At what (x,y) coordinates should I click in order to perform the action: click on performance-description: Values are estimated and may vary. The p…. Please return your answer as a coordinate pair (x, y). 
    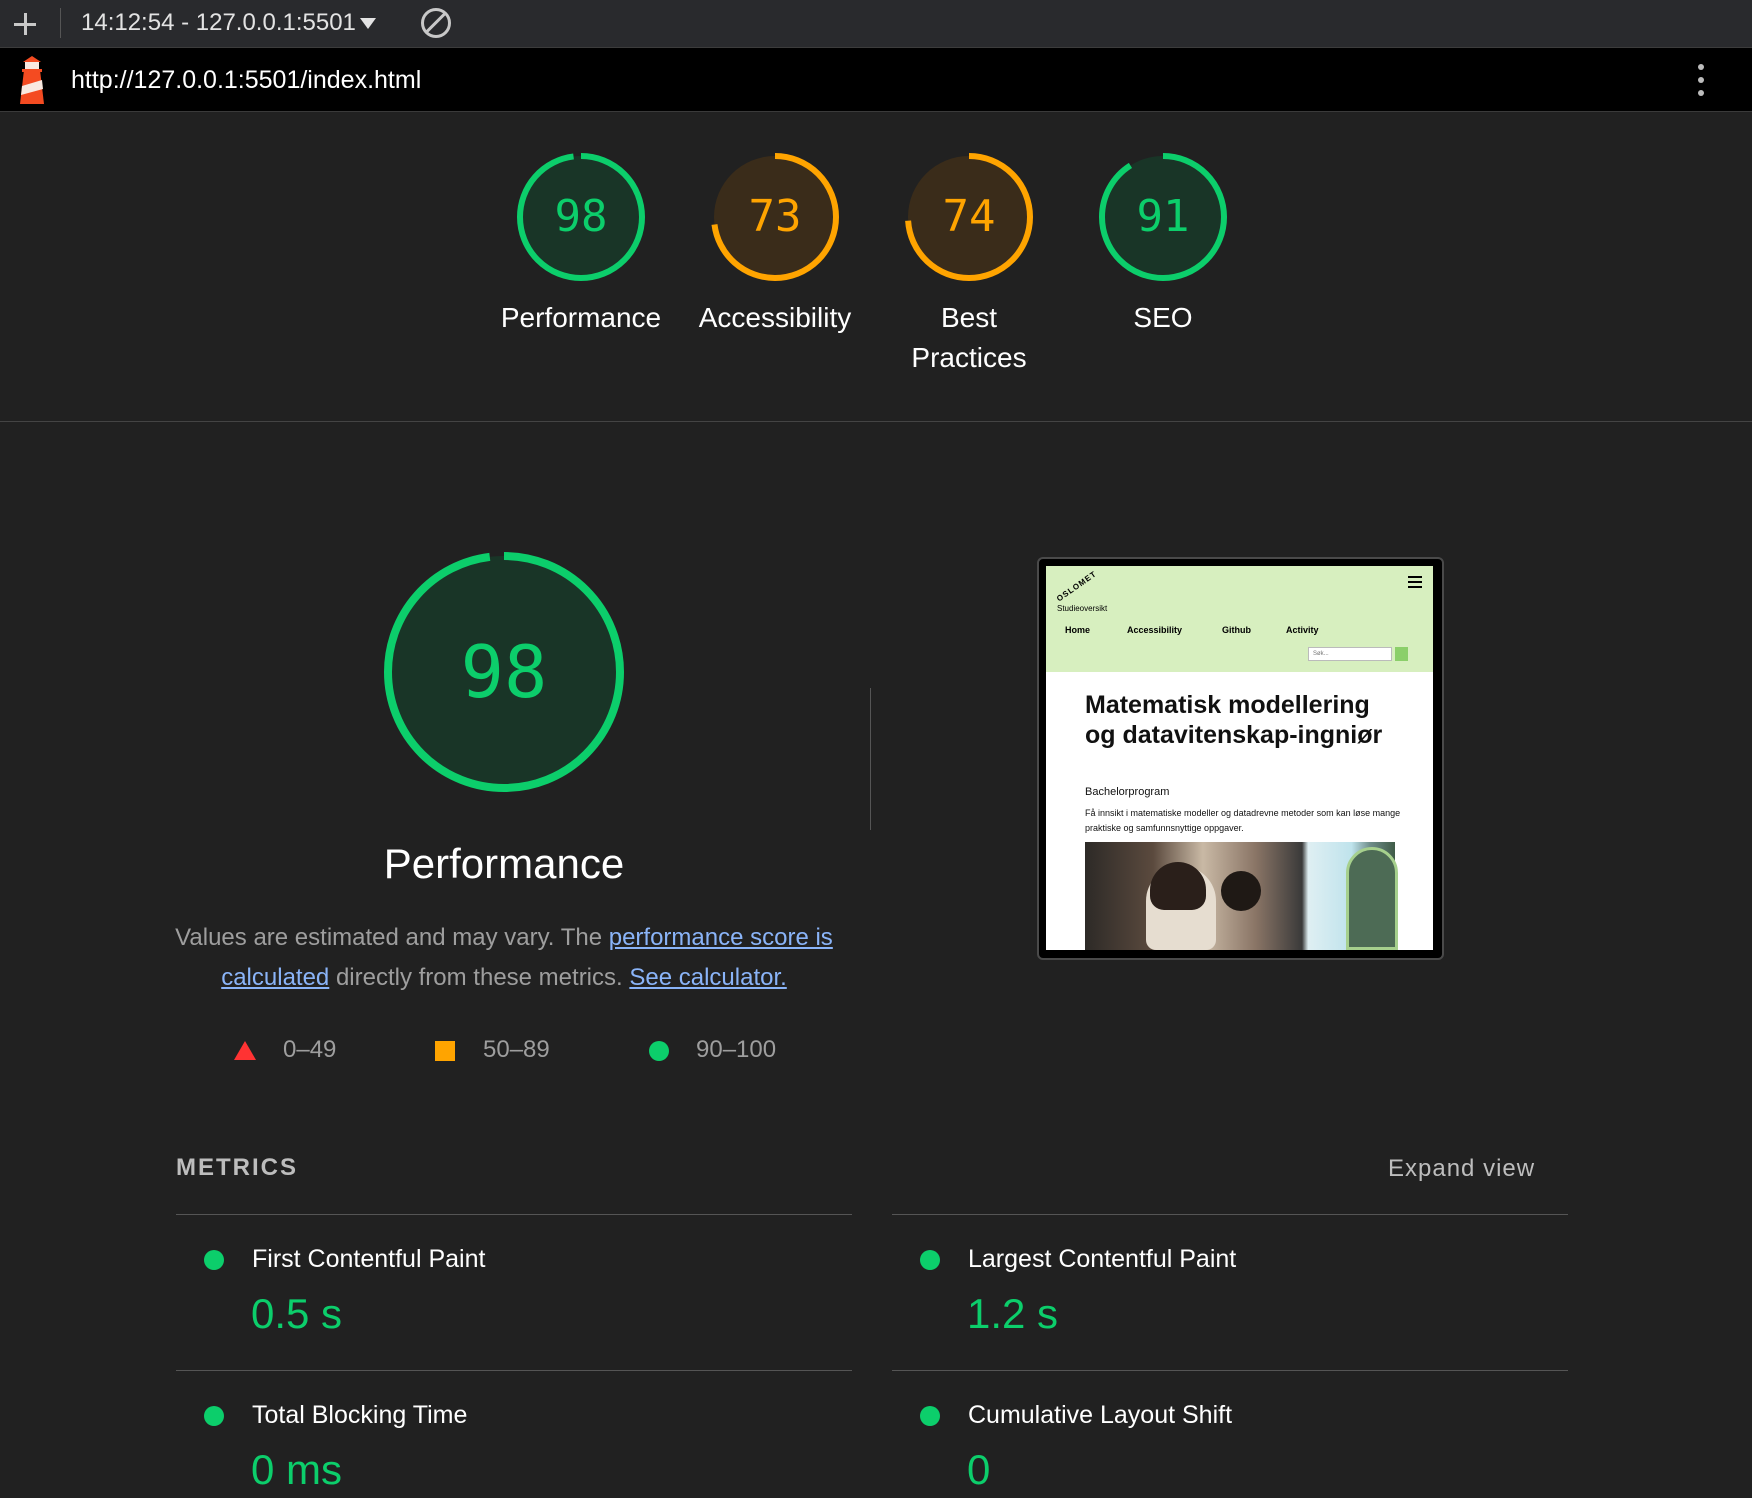
    Looking at the image, I should click on (504, 958).